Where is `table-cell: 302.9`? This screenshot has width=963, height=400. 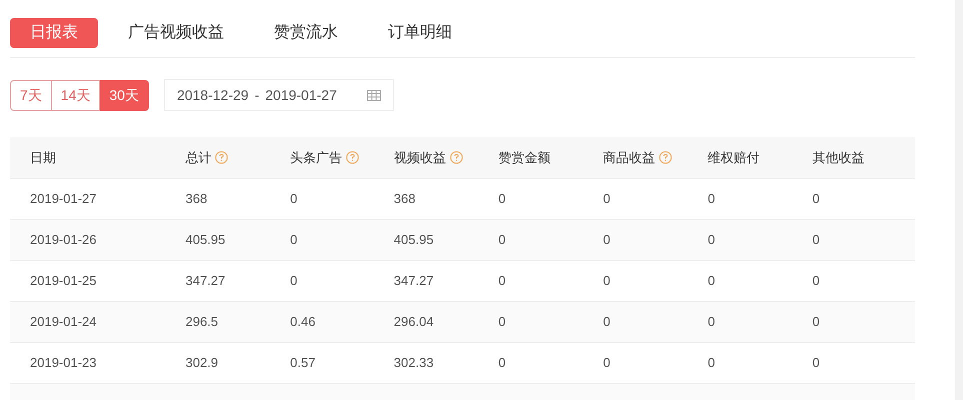 table-cell: 302.9 is located at coordinates (201, 362).